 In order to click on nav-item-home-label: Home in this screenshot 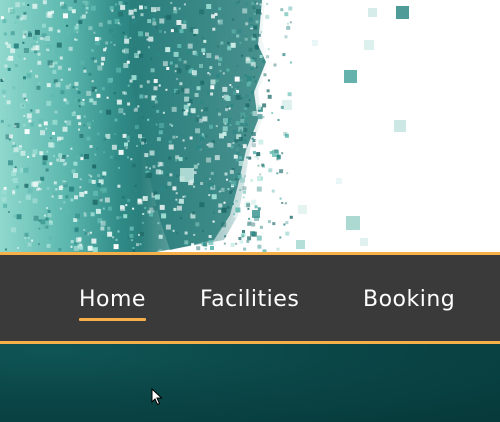, I will do `click(112, 299)`.